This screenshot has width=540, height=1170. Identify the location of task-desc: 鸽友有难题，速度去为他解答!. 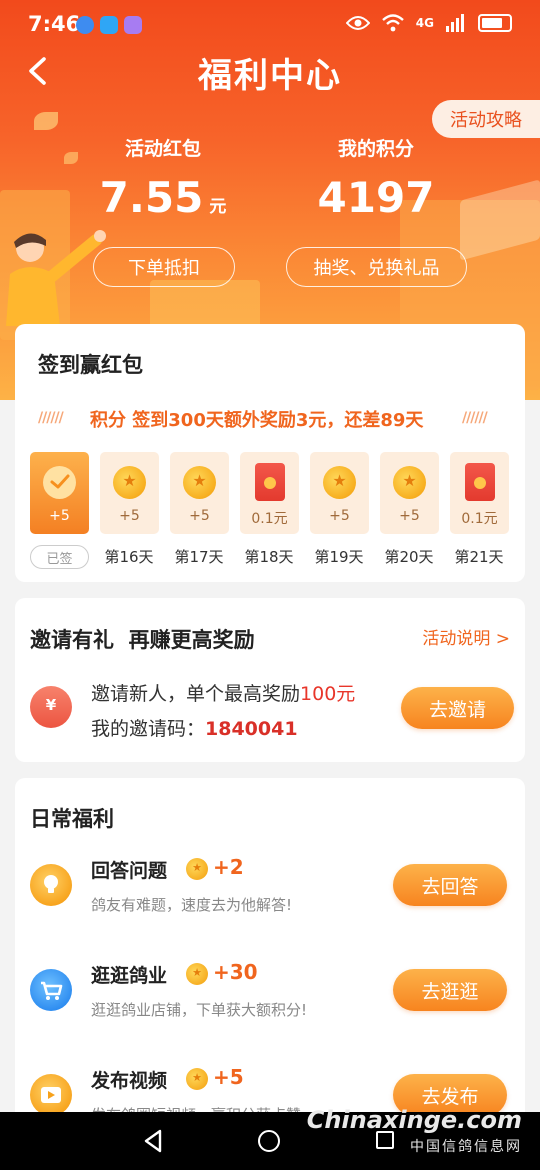
(192, 905).